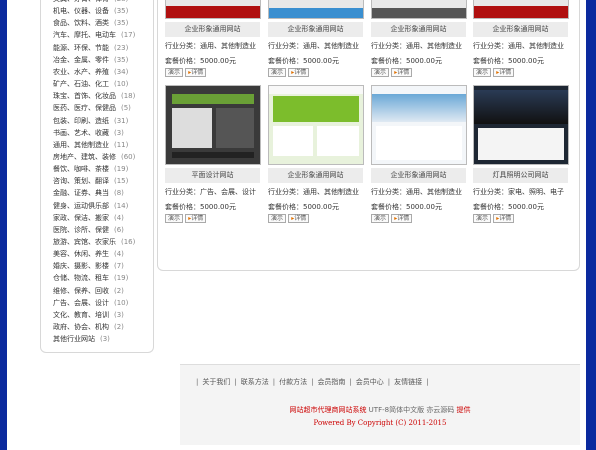  I want to click on category-item: 其他行业网站 (3), so click(81, 339).